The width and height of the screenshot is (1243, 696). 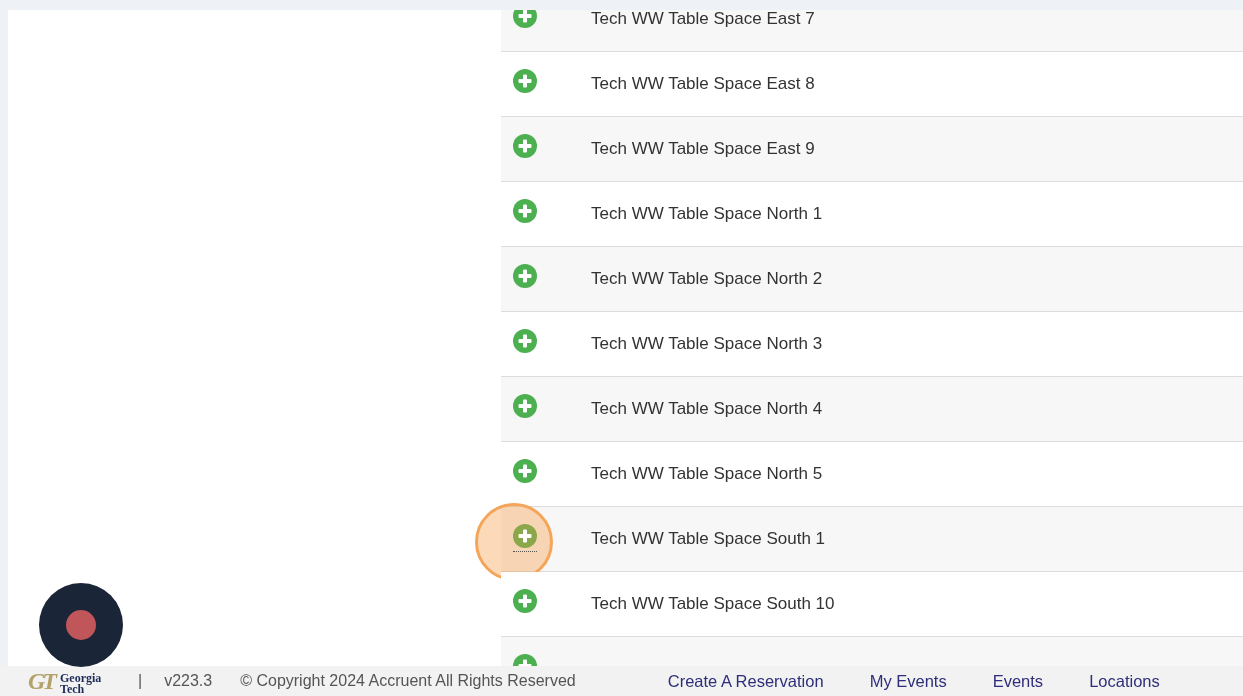 I want to click on footer-link: Events, so click(x=1018, y=681).